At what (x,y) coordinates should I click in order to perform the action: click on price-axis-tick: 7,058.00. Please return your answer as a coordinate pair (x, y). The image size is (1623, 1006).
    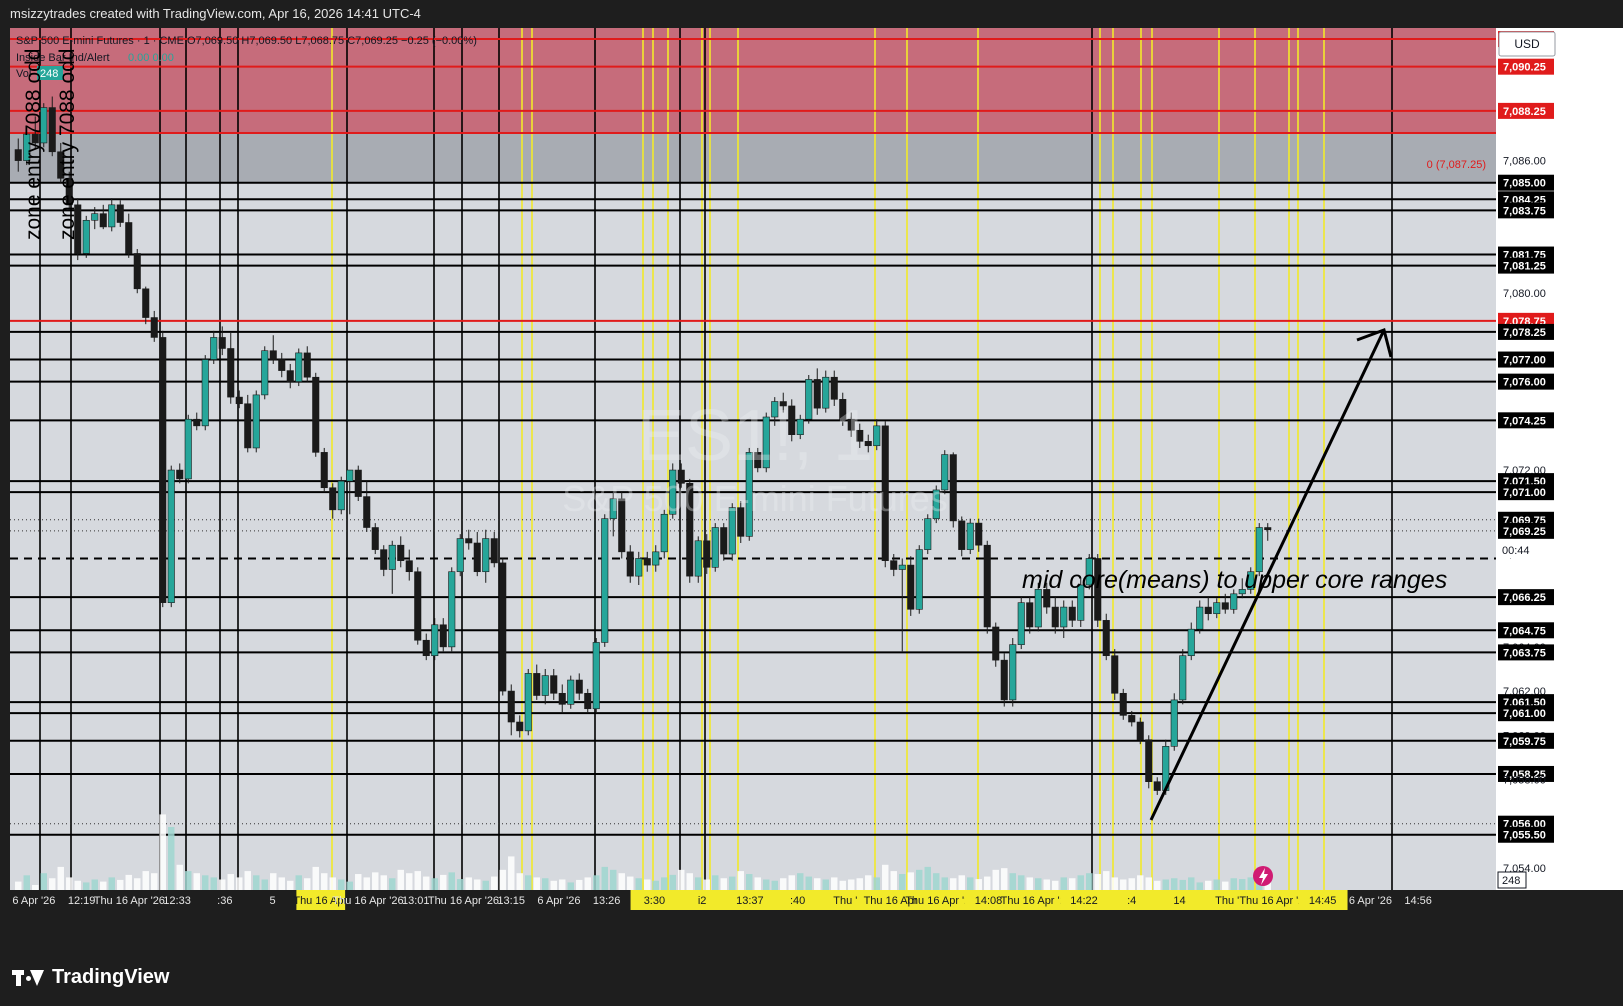
    Looking at the image, I should click on (1524, 780).